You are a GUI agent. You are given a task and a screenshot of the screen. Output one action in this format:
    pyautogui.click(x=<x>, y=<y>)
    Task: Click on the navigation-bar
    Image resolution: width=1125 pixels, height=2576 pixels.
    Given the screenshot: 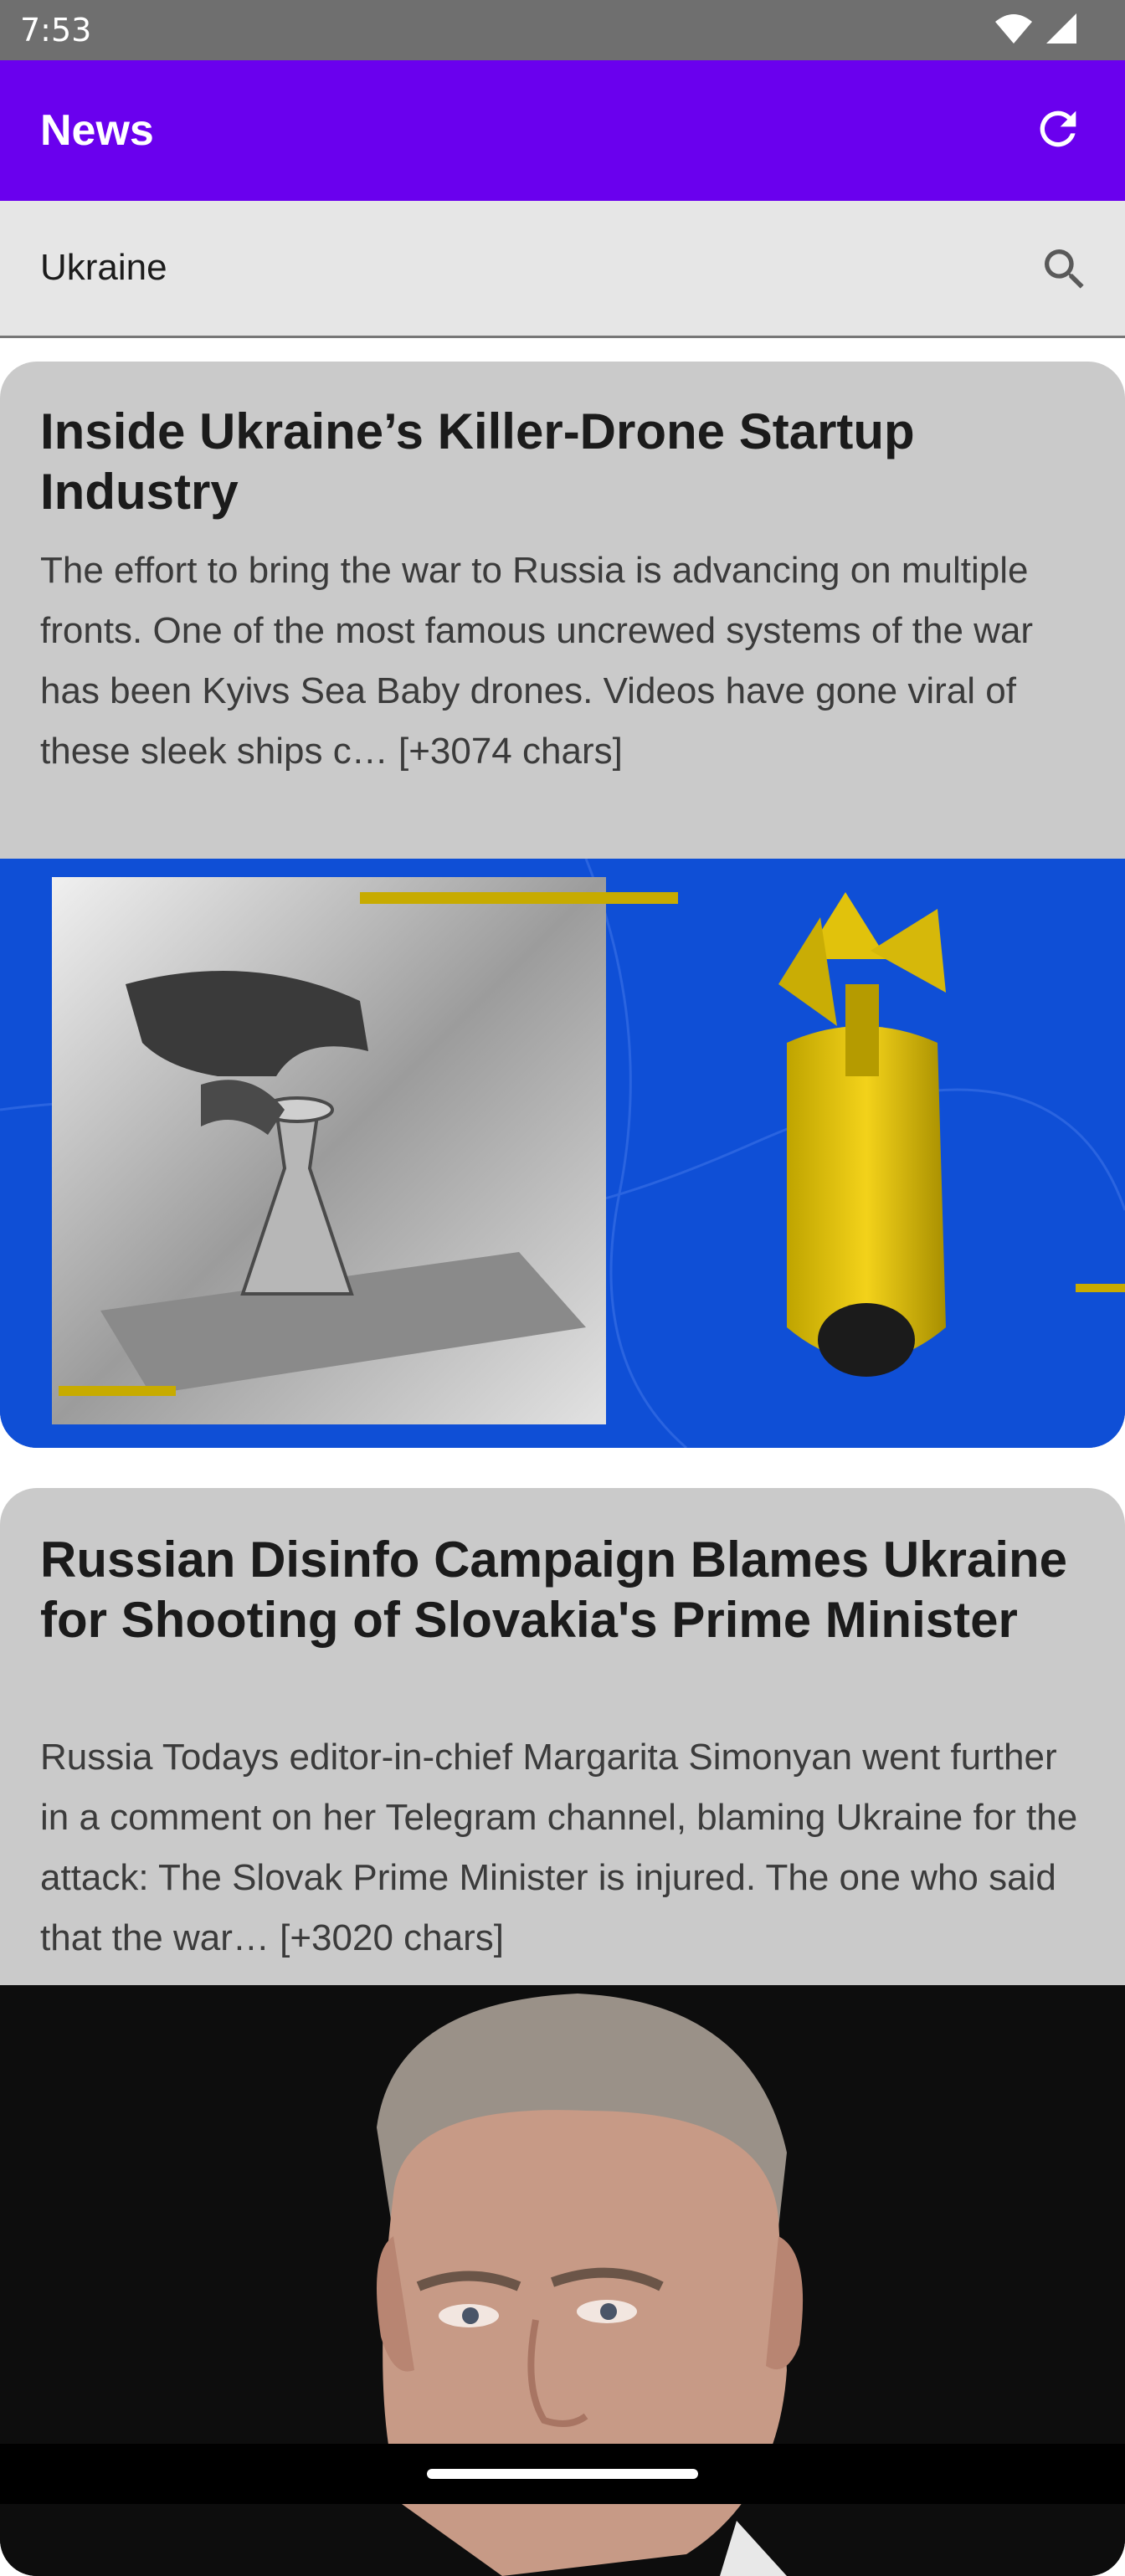 What is the action you would take?
    pyautogui.click(x=562, y=2474)
    